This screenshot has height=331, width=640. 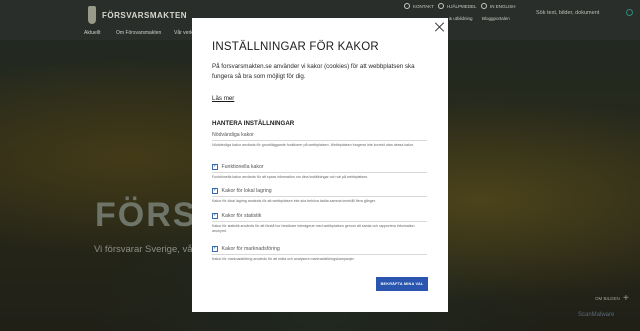 I want to click on close-icon, so click(x=440, y=27).